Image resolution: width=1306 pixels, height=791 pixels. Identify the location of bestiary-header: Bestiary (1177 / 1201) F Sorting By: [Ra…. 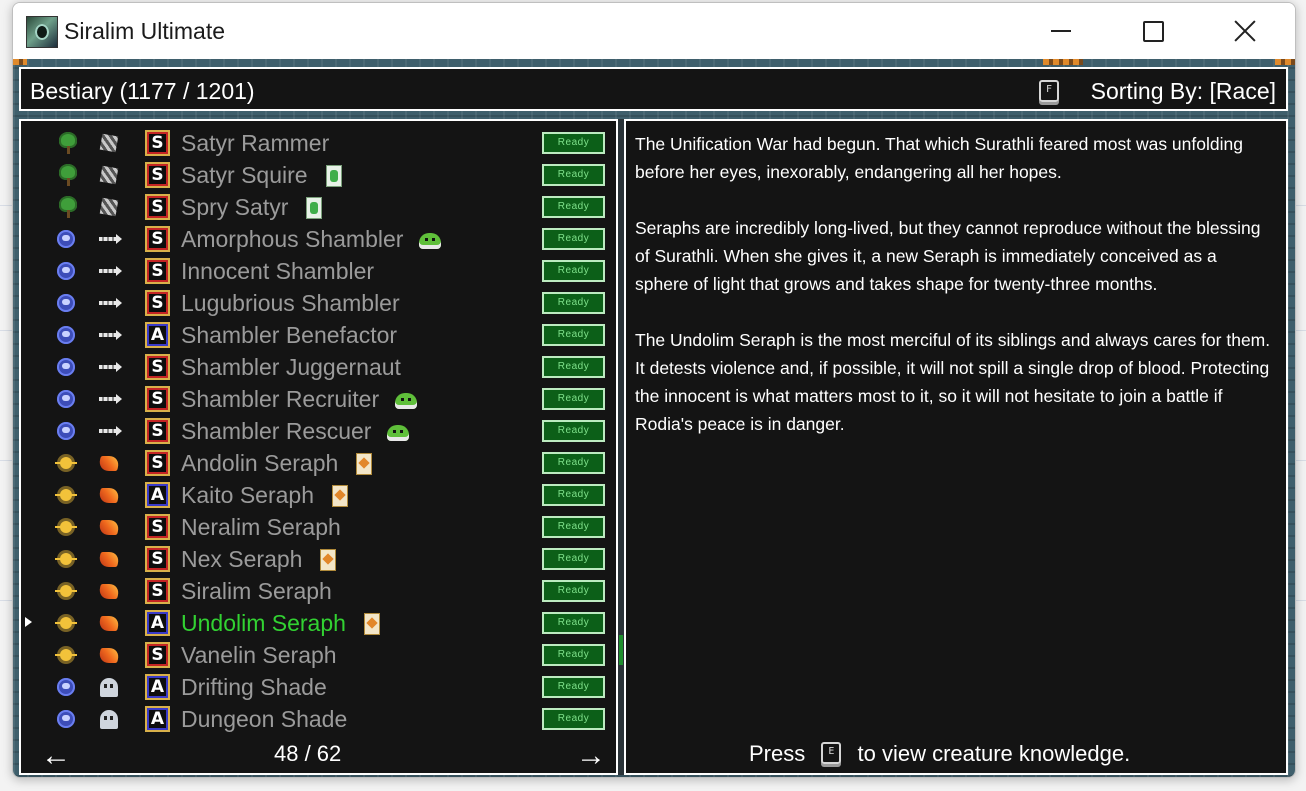
(653, 89).